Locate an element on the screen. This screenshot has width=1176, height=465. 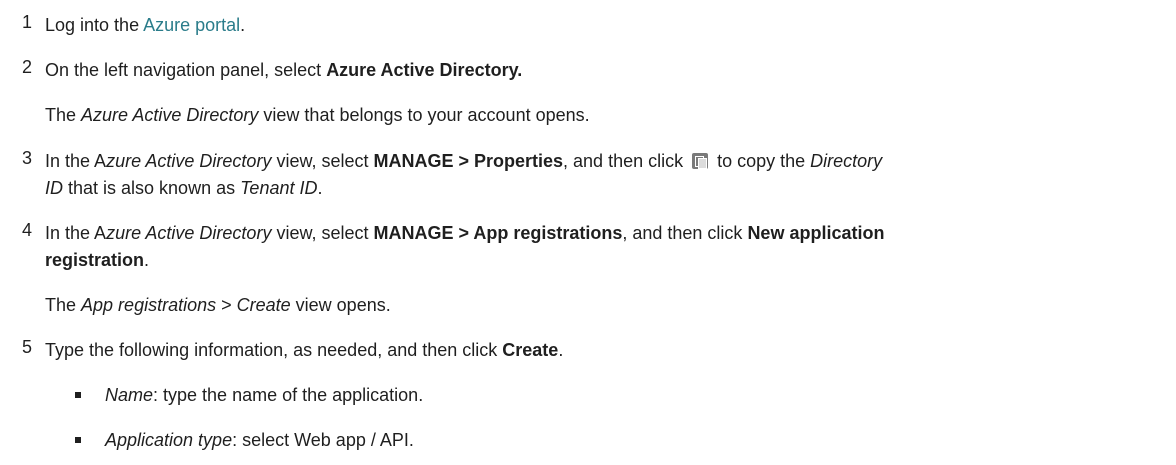
step-text-segment: view opens. is located at coordinates (340, 305).